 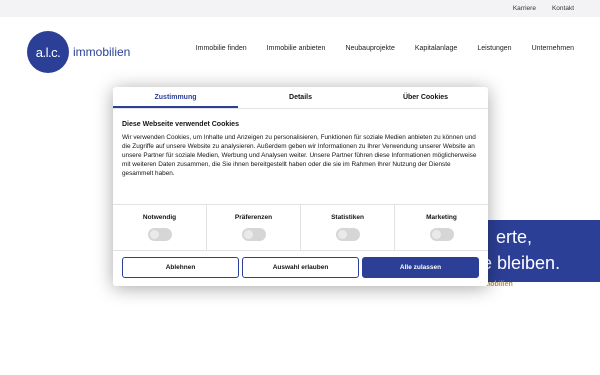 I want to click on statistiken-switch, so click(x=347, y=234).